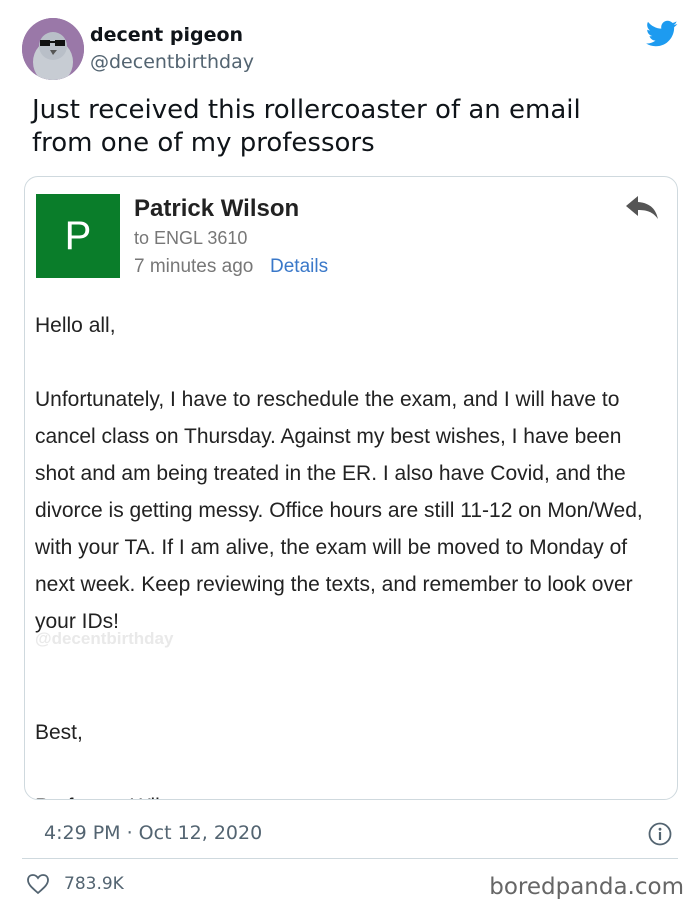 Image resolution: width=700 pixels, height=912 pixels. I want to click on email-signoff: Best,, so click(59, 732).